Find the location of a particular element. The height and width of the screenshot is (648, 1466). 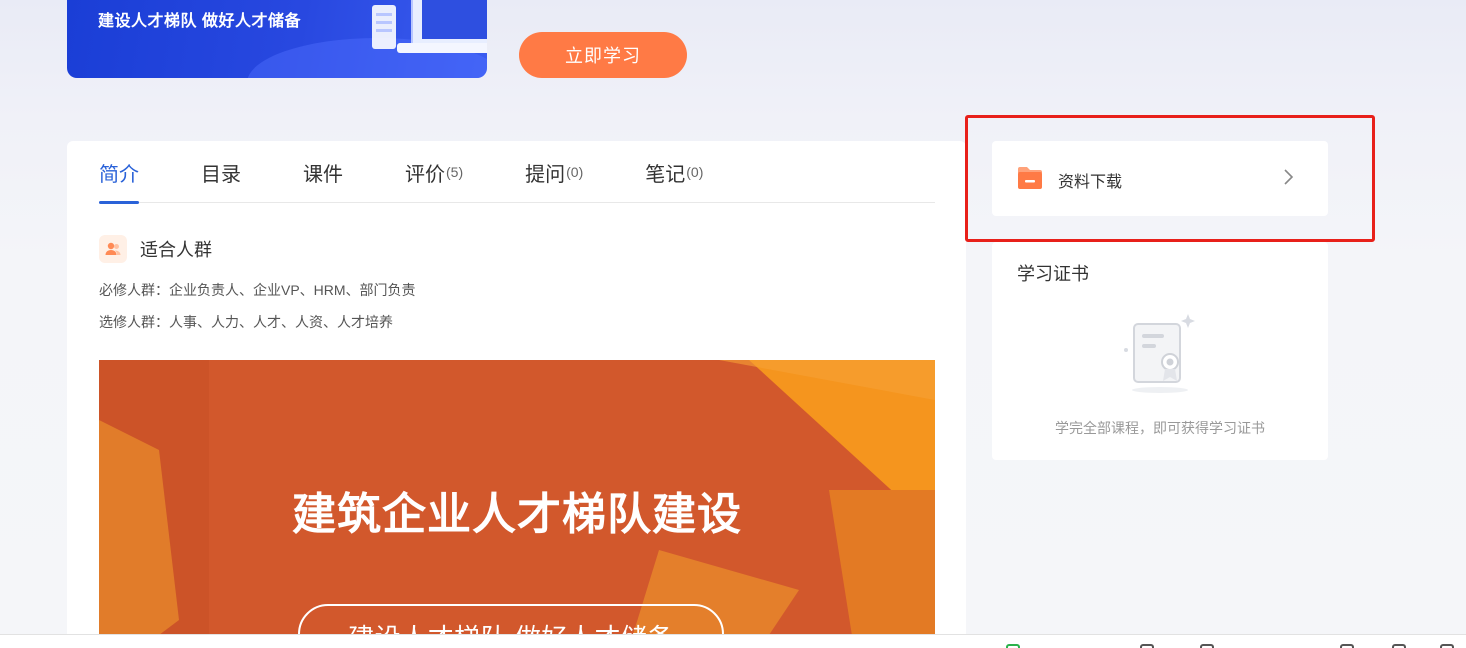

certificate-icon is located at coordinates (1159, 353).